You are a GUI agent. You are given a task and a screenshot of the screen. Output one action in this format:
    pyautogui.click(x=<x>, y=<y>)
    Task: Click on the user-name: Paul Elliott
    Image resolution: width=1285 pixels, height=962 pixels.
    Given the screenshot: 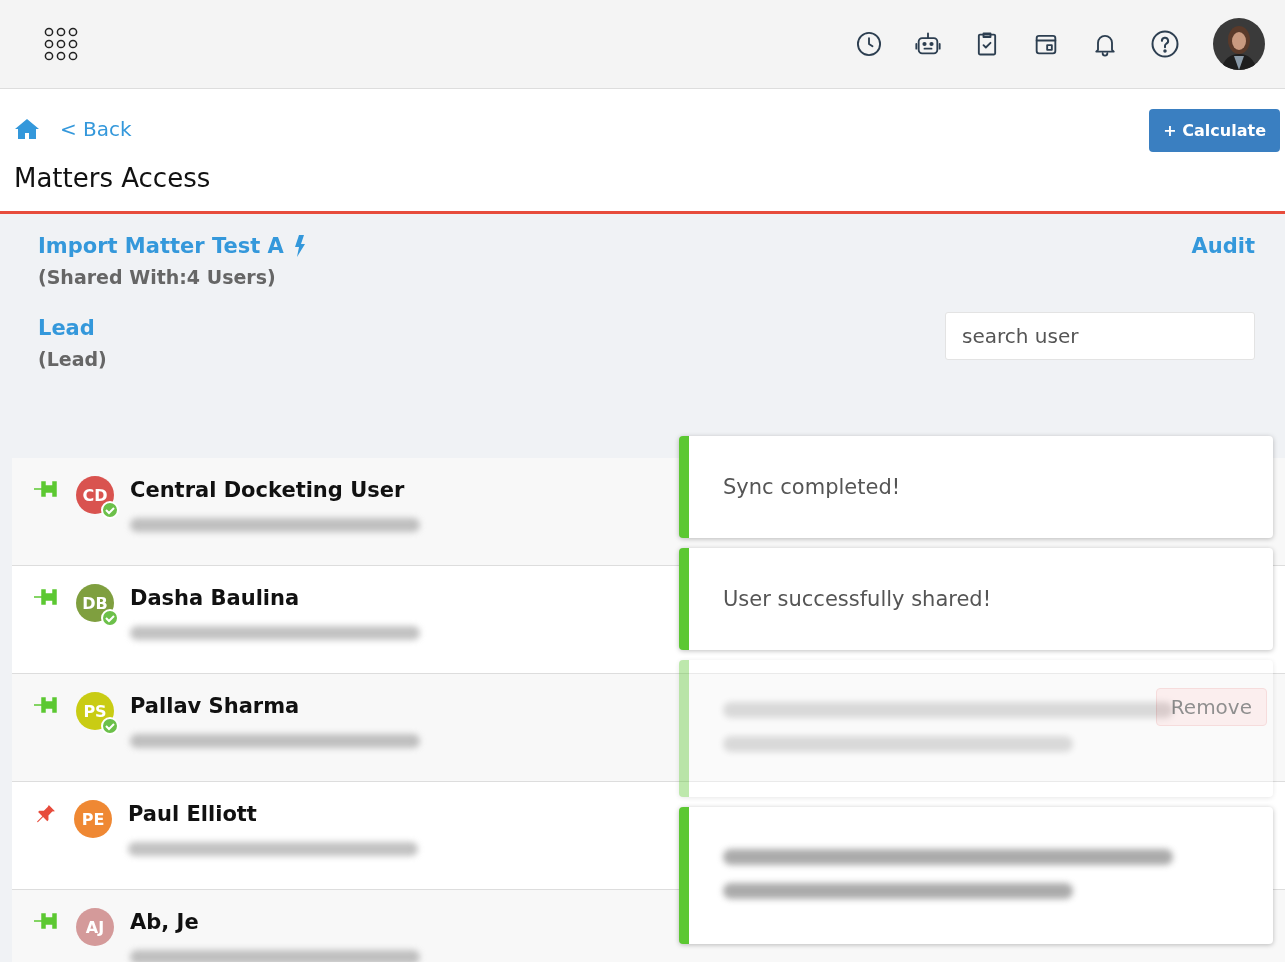 What is the action you would take?
    pyautogui.click(x=193, y=814)
    